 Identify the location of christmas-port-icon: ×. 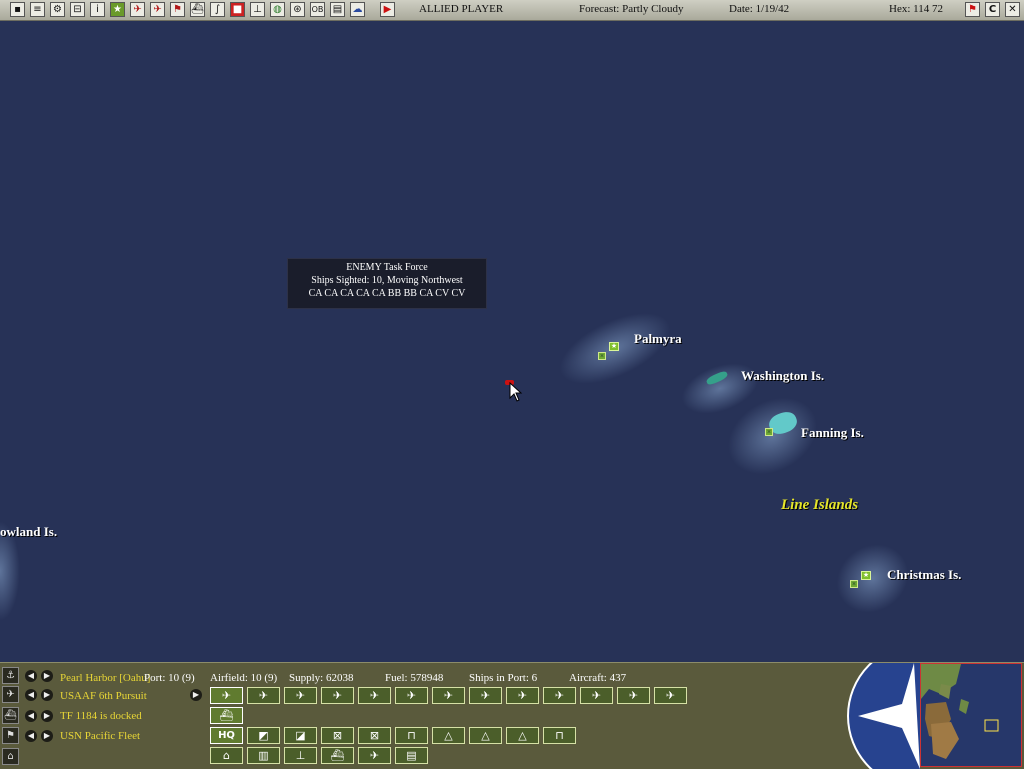
(854, 584).